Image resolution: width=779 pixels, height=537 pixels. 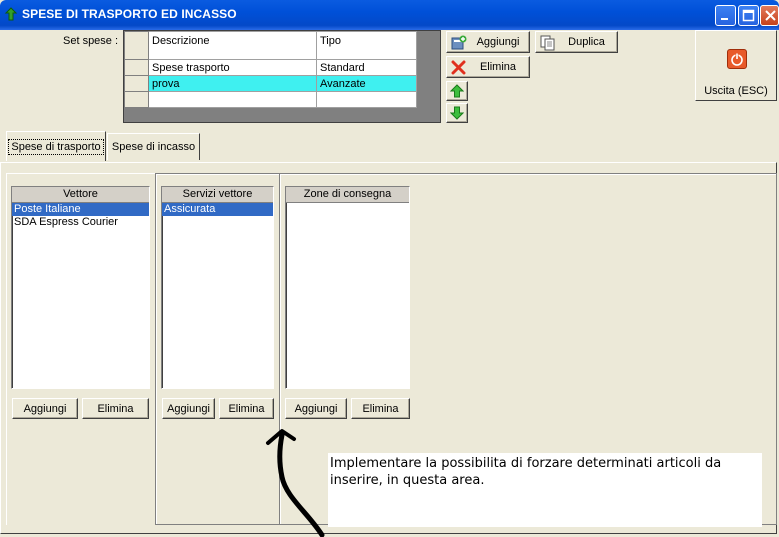 What do you see at coordinates (188, 408) in the screenshot?
I see `servizi-add-button: Aggiungi` at bounding box center [188, 408].